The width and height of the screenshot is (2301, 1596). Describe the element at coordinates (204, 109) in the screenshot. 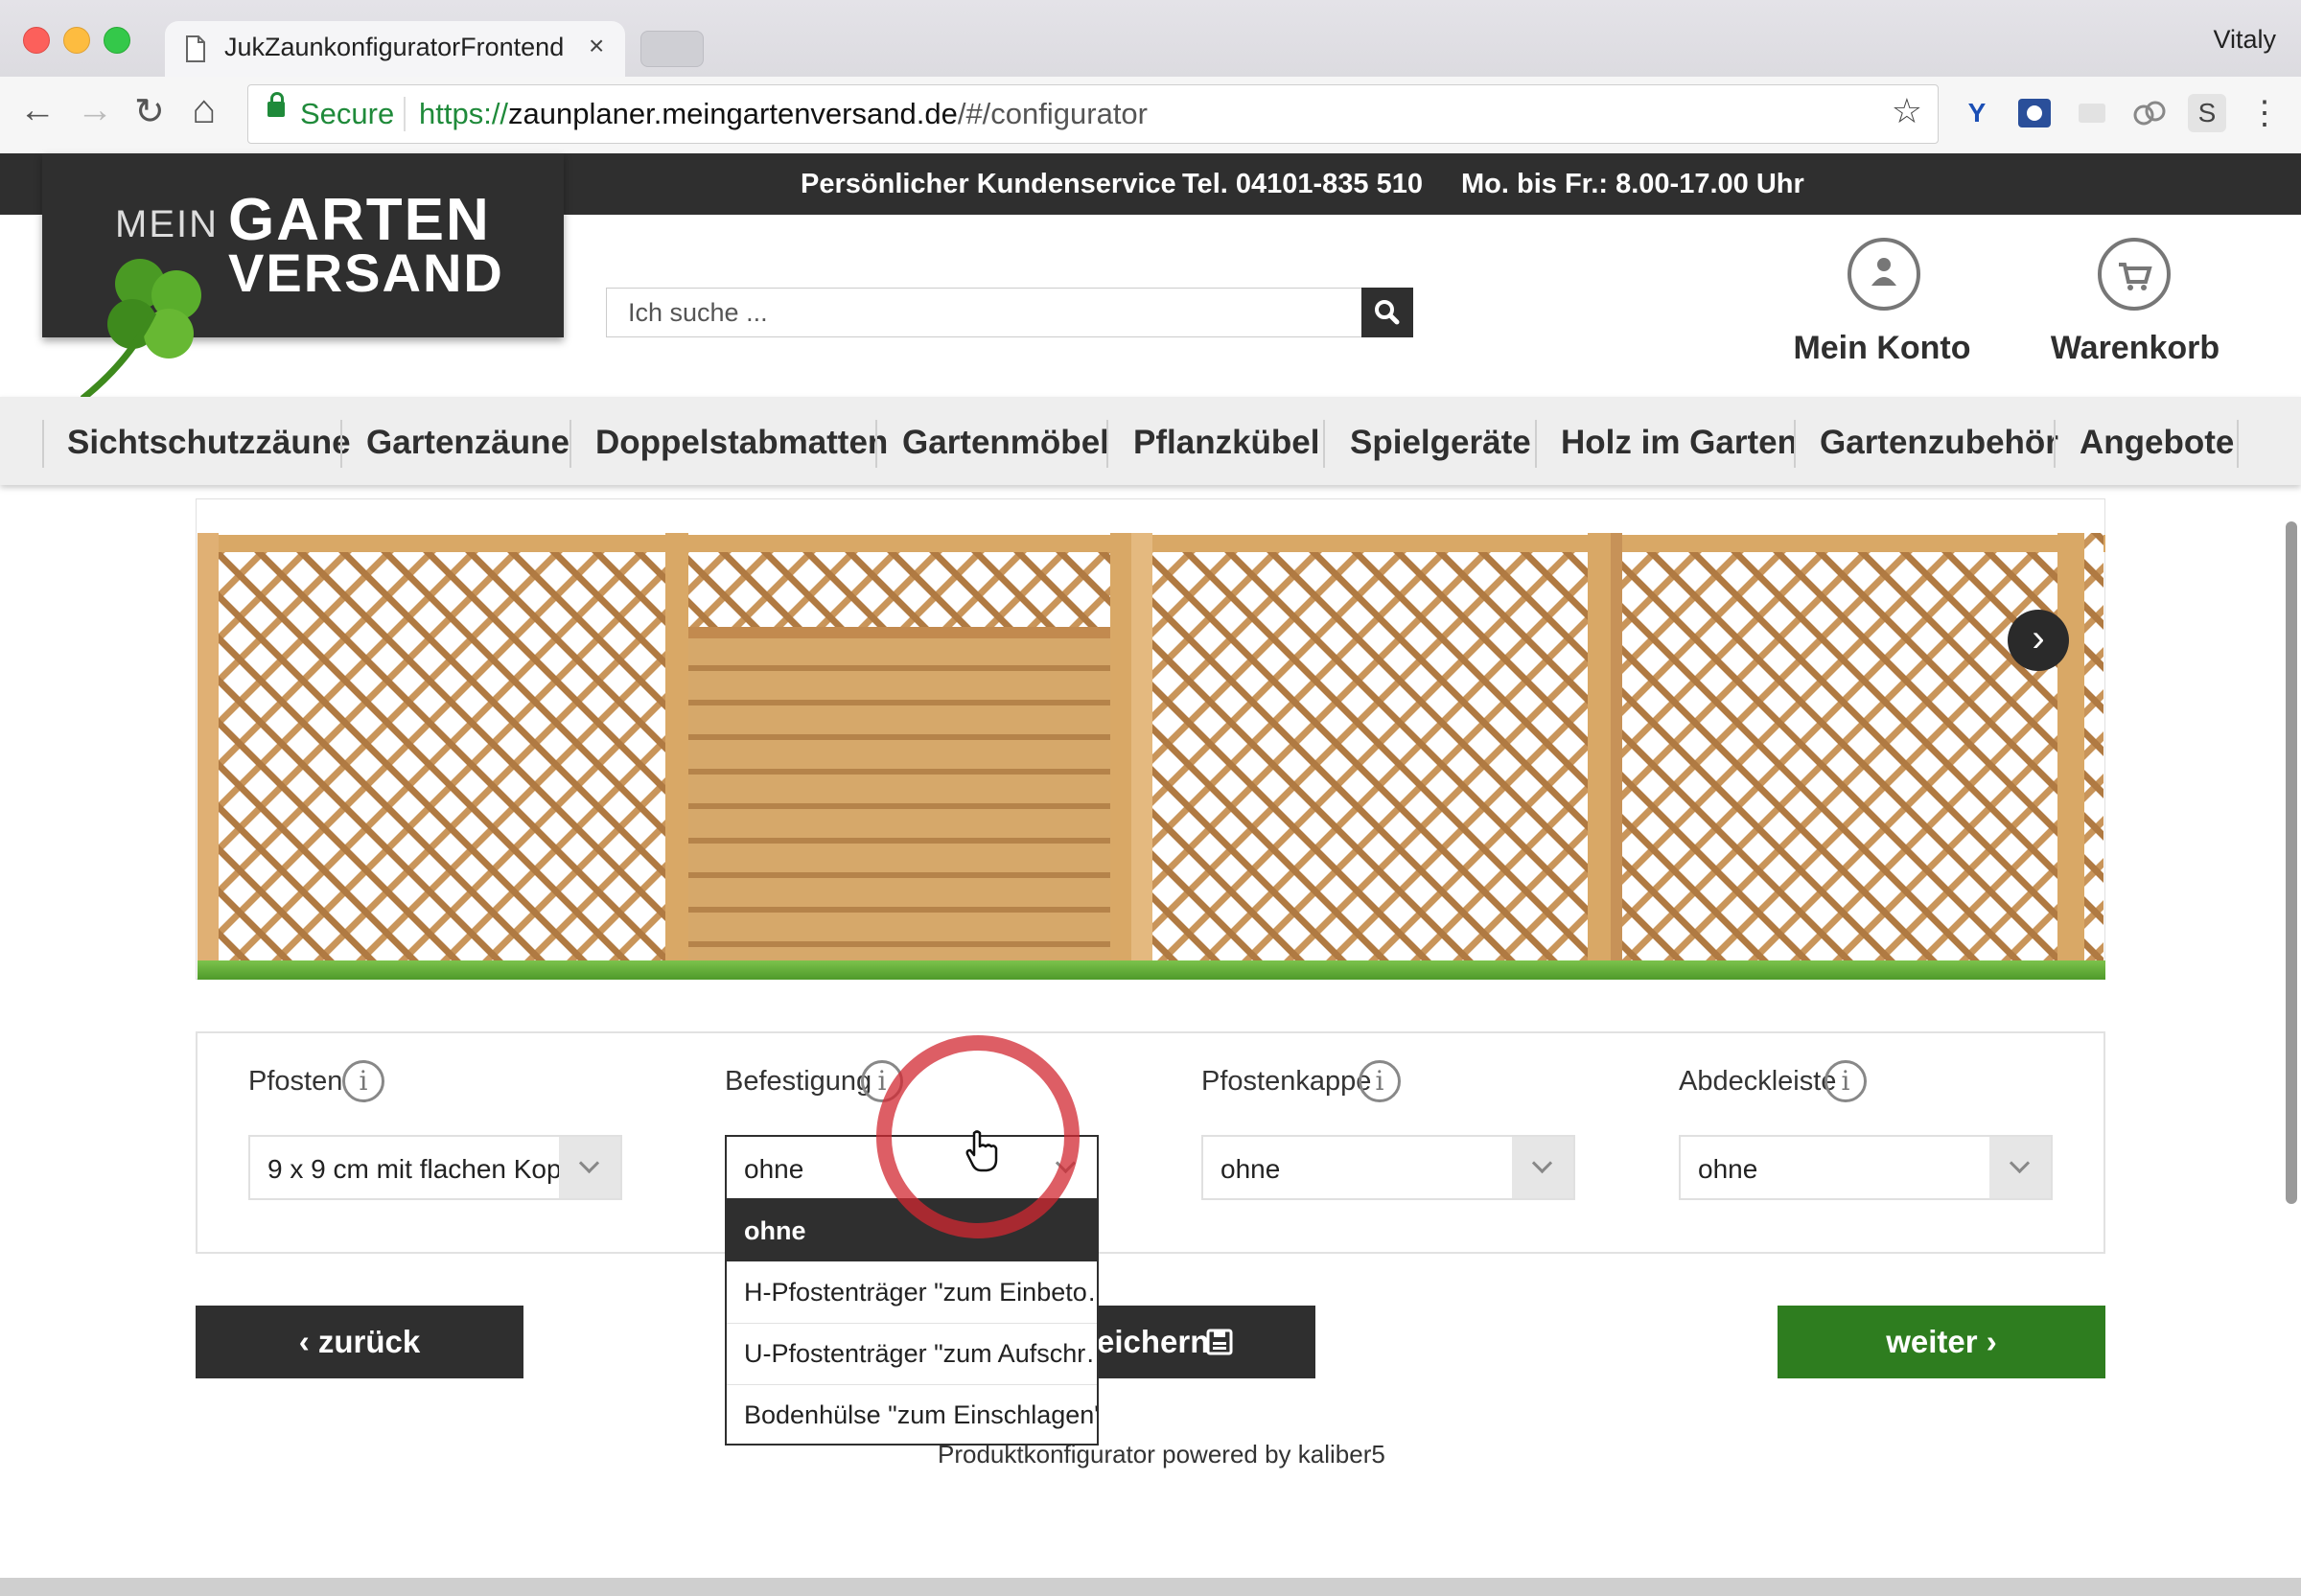

I see `home-icon: ⌂` at that location.